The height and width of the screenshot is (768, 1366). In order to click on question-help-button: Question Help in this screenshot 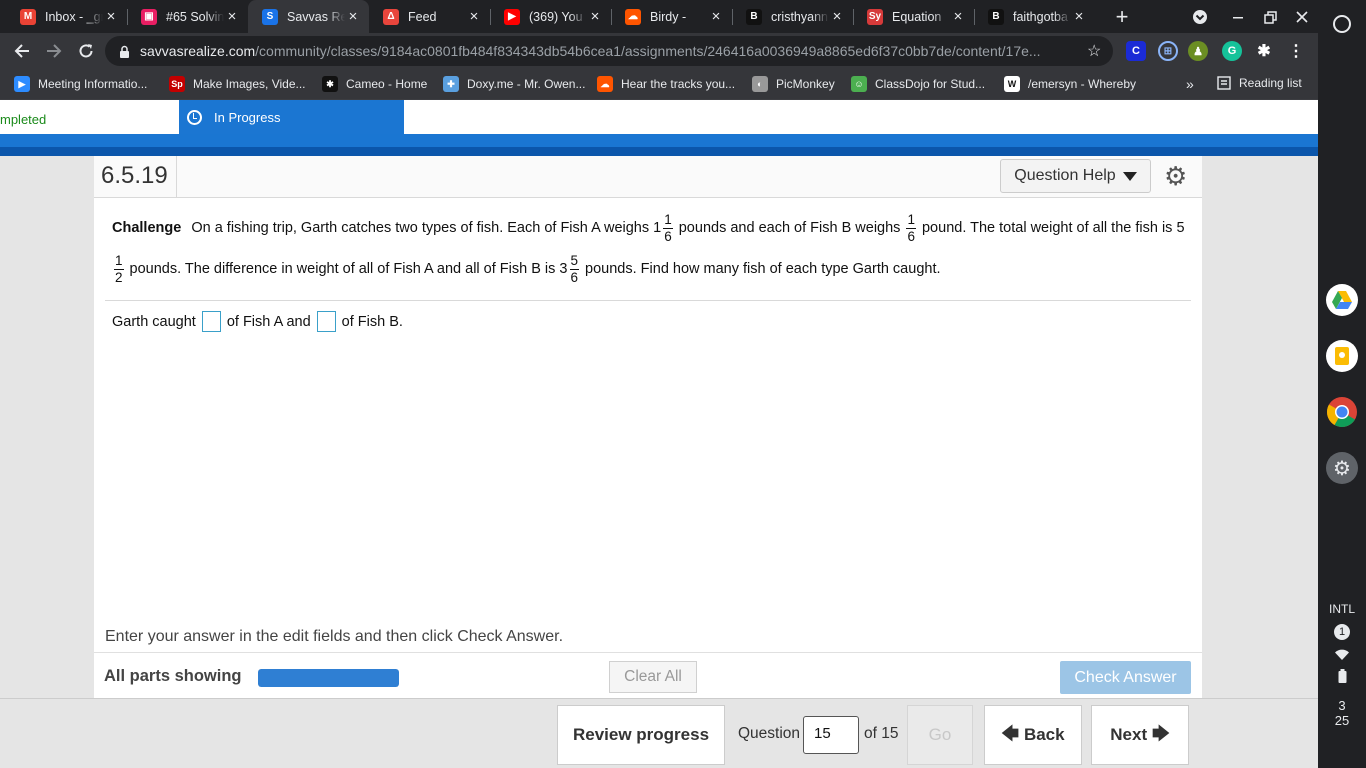, I will do `click(1075, 176)`.